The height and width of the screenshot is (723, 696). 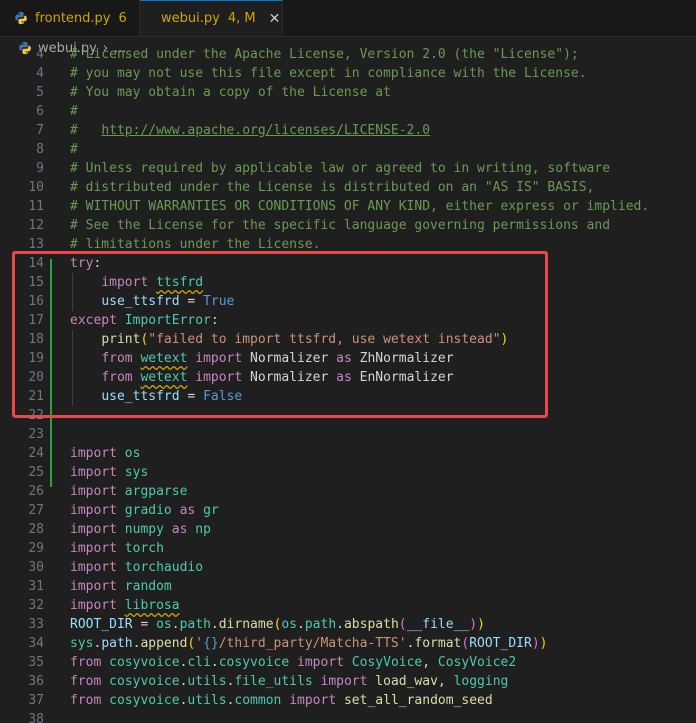 I want to click on close-tab-icon: ✕, so click(x=275, y=19).